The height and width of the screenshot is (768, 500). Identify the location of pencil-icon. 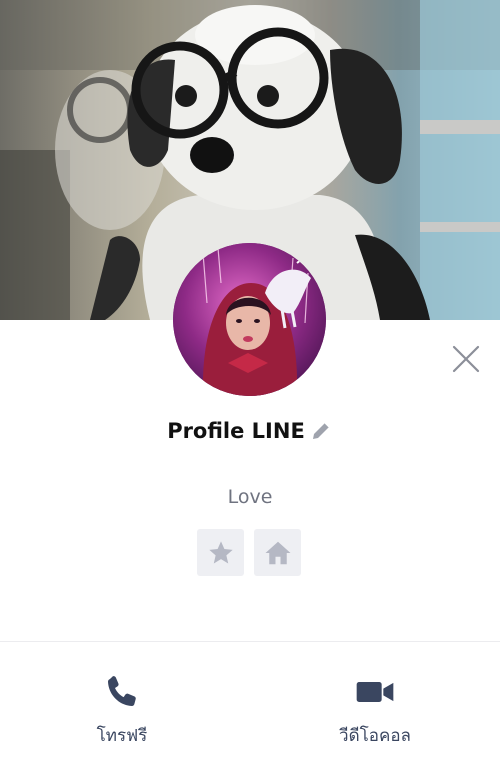
(321, 431).